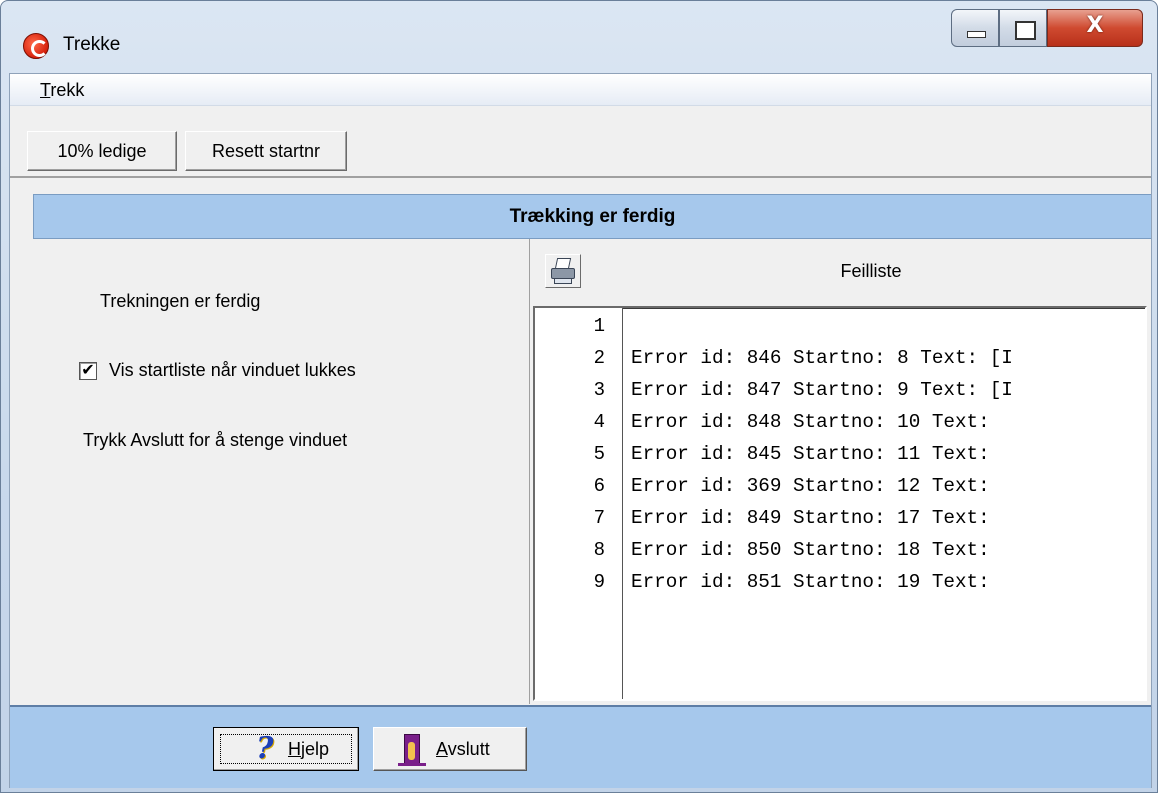 This screenshot has width=1158, height=793. Describe the element at coordinates (88, 371) in the screenshot. I see `show-startlist-checkbox: ✔` at that location.